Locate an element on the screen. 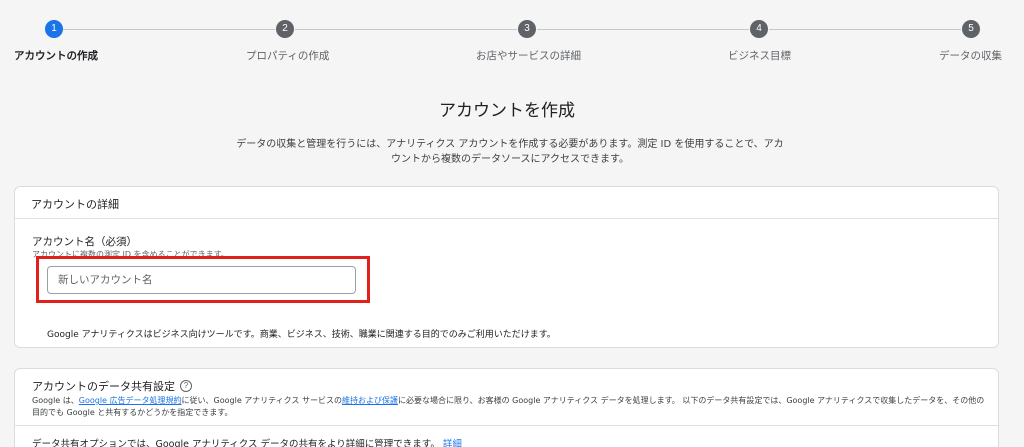  account-name-hint: アカウントに複数の測定 ID を含めることができます。 is located at coordinates (130, 254).